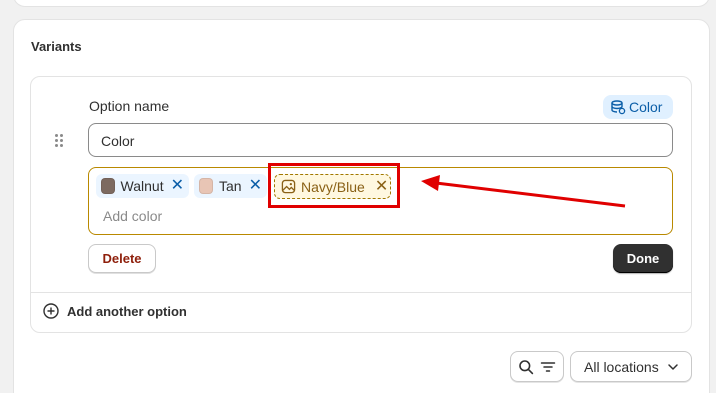 This screenshot has height=393, width=716. I want to click on add-another-option-button: Add another option, so click(115, 311).